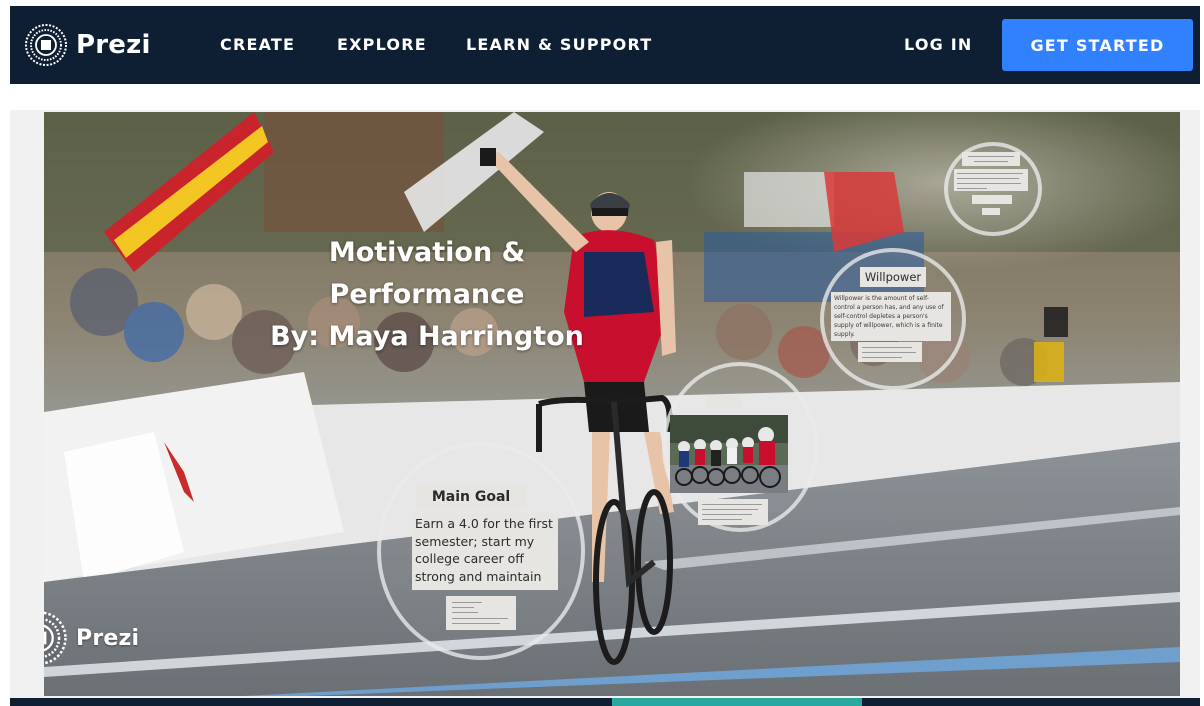 Image resolution: width=1204 pixels, height=706 pixels. I want to click on willpower-notes-card, so click(890, 352).